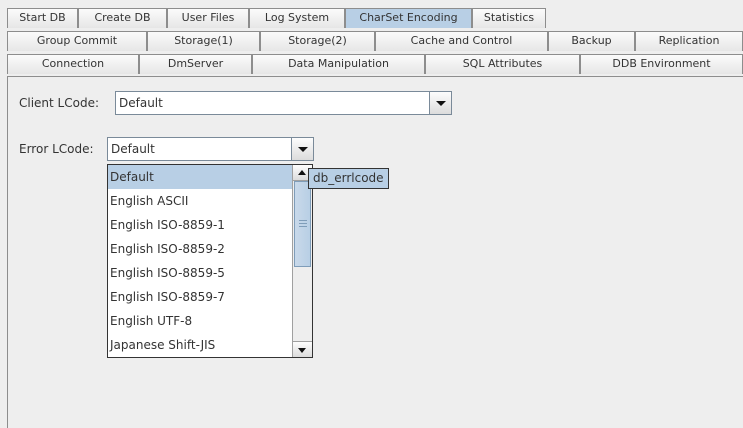  What do you see at coordinates (141, 103) in the screenshot?
I see `client-lcode-value: Default` at bounding box center [141, 103].